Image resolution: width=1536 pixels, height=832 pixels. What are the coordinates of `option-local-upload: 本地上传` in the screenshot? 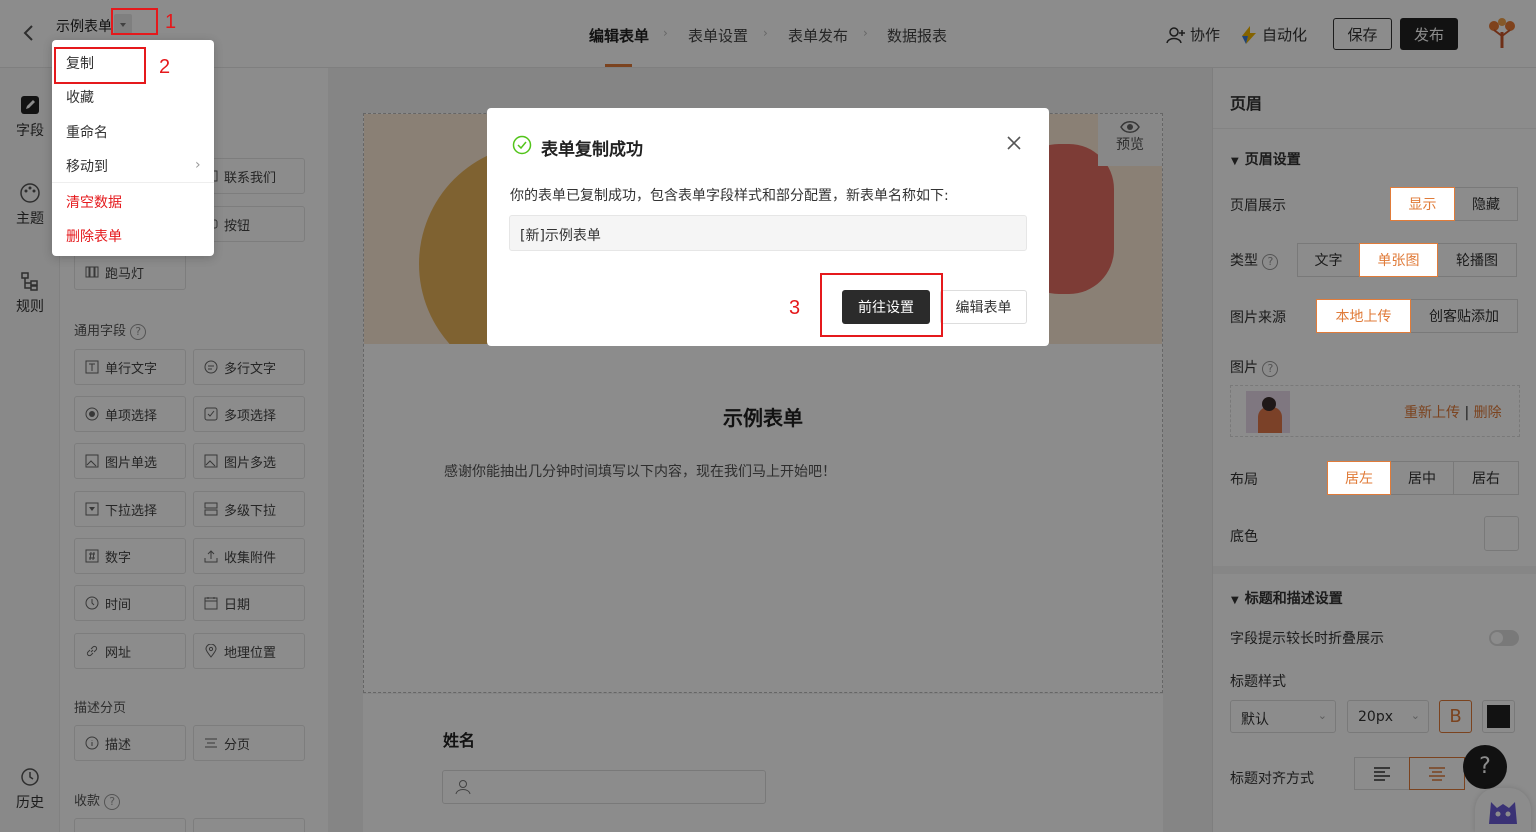 It's located at (1363, 316).